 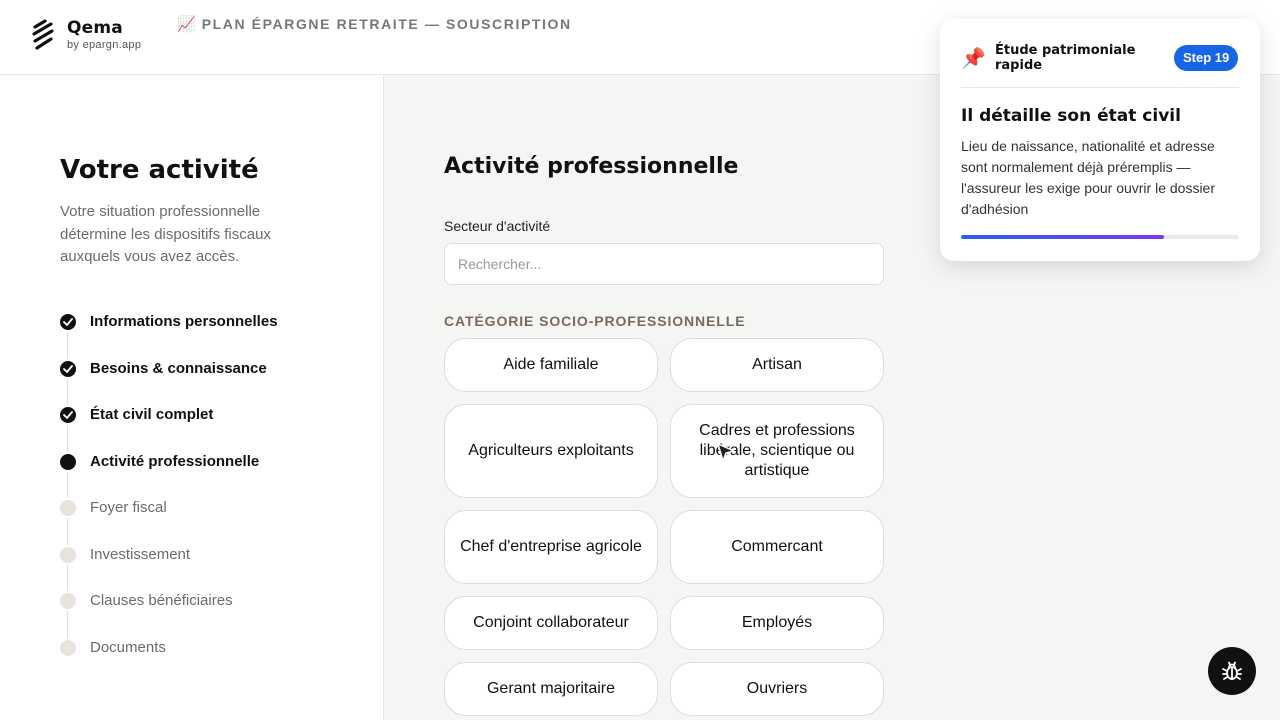 What do you see at coordinates (1065, 58) in the screenshot?
I see `tour-header: Étude patrimoniale rapide` at bounding box center [1065, 58].